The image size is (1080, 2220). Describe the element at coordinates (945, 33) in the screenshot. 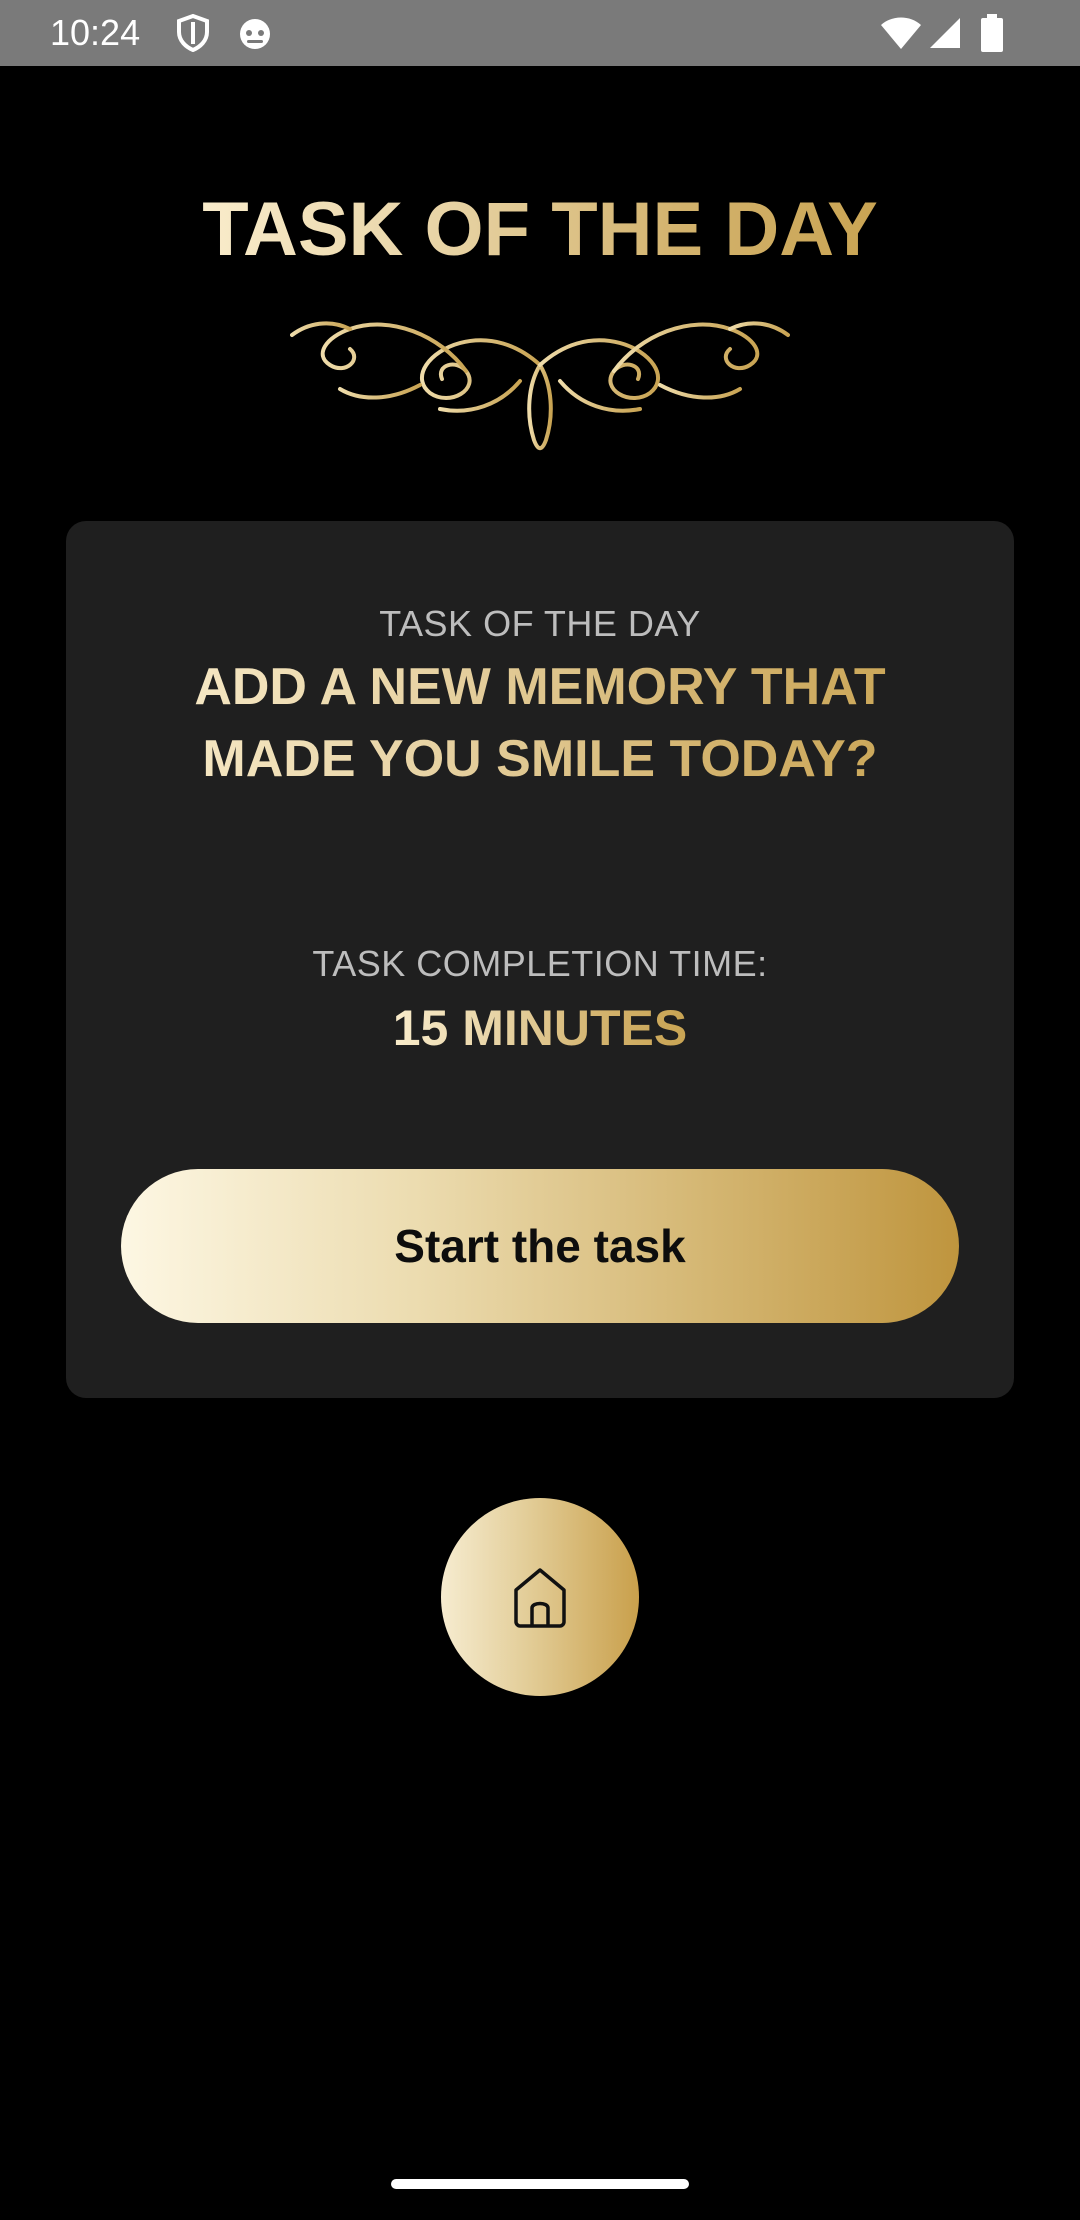

I see `signal-icon` at that location.